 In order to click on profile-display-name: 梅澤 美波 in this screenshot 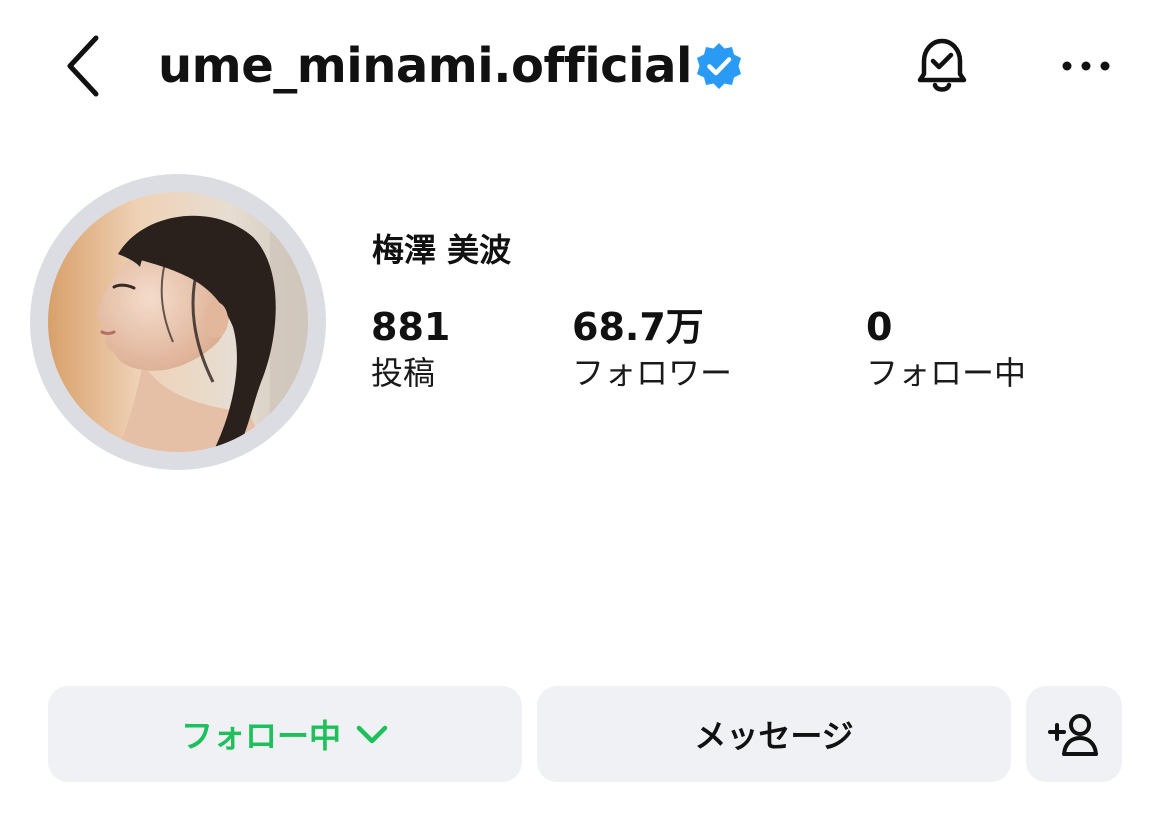, I will do `click(442, 250)`.